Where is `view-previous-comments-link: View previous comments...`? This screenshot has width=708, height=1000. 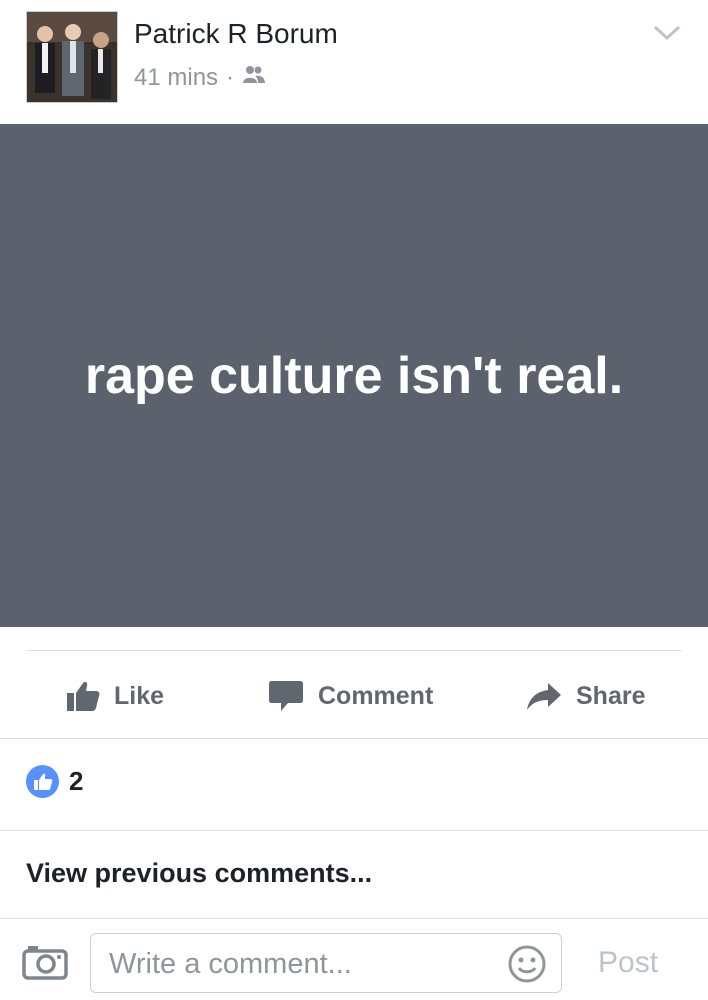 view-previous-comments-link: View previous comments... is located at coordinates (199, 873).